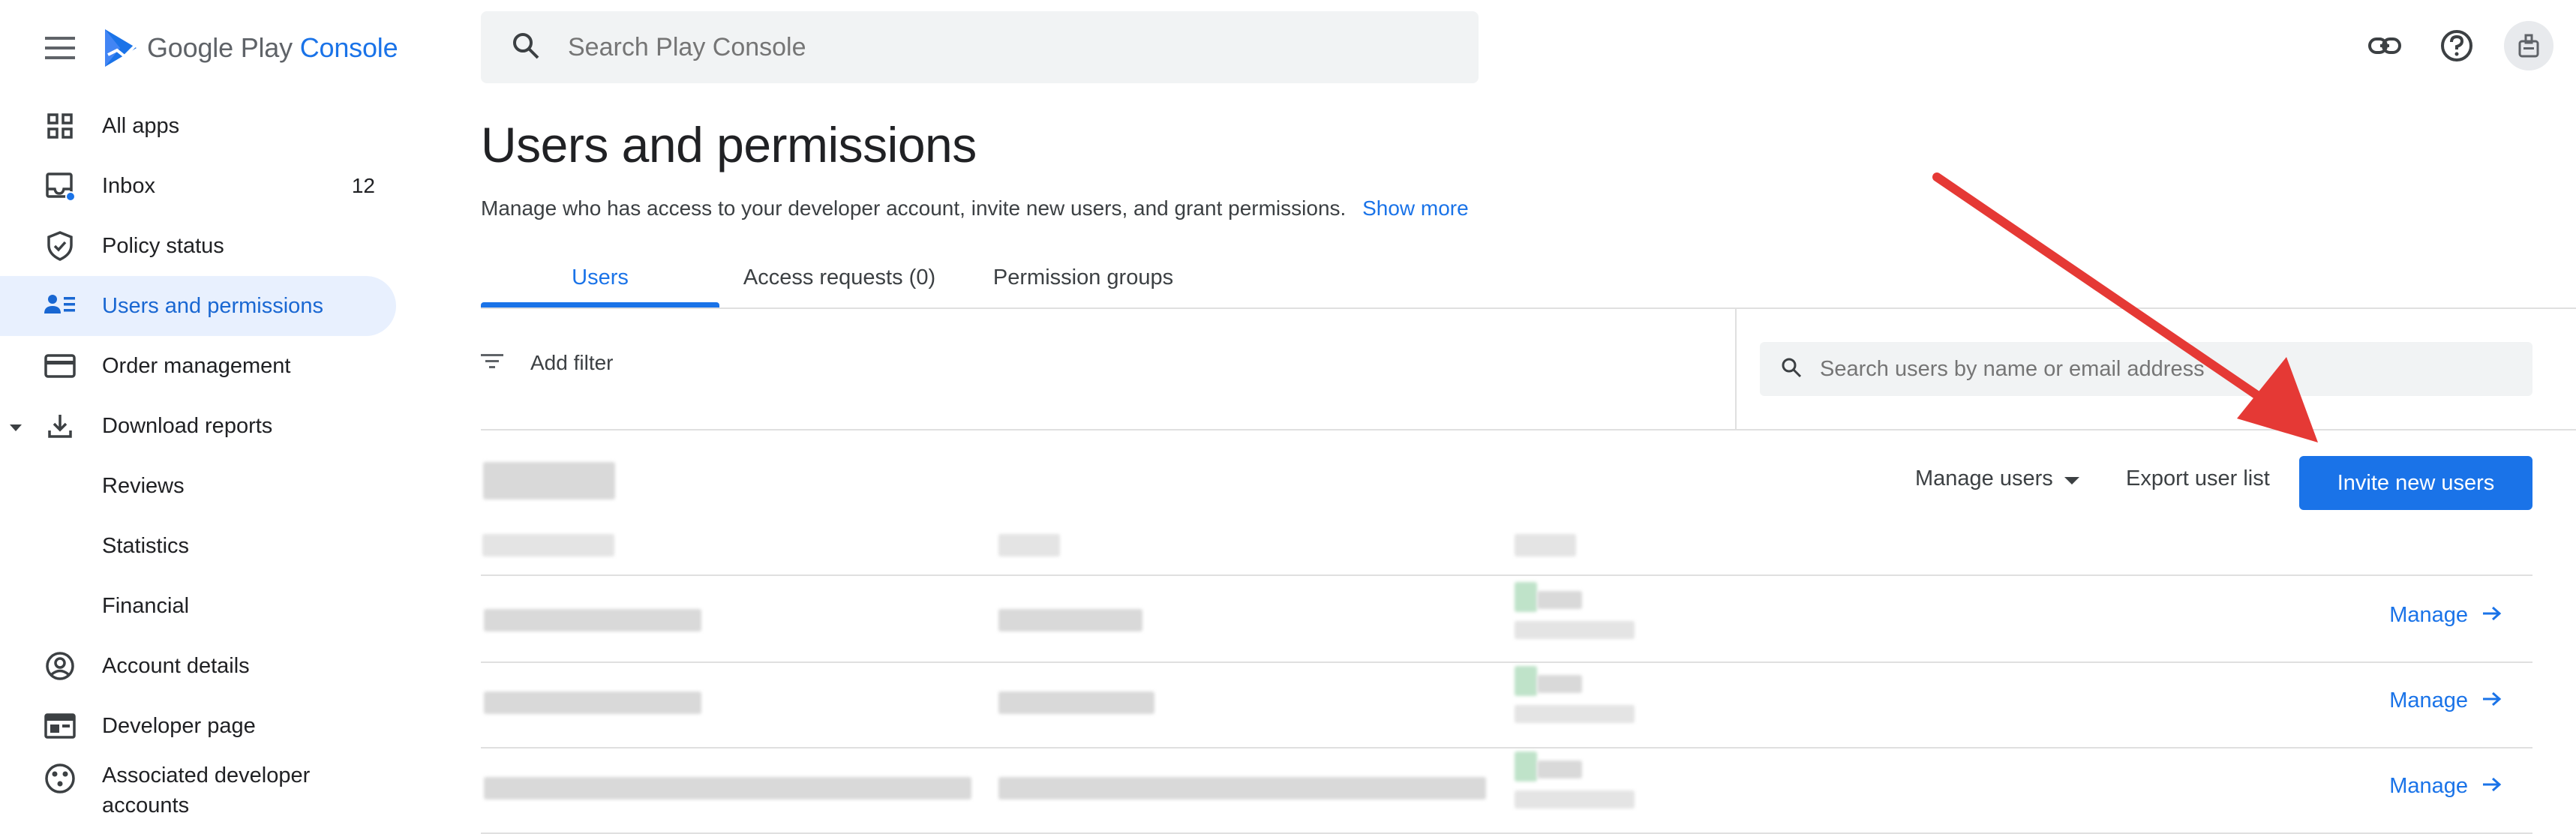 The height and width of the screenshot is (834, 2576). I want to click on filter-icon, so click(492, 363).